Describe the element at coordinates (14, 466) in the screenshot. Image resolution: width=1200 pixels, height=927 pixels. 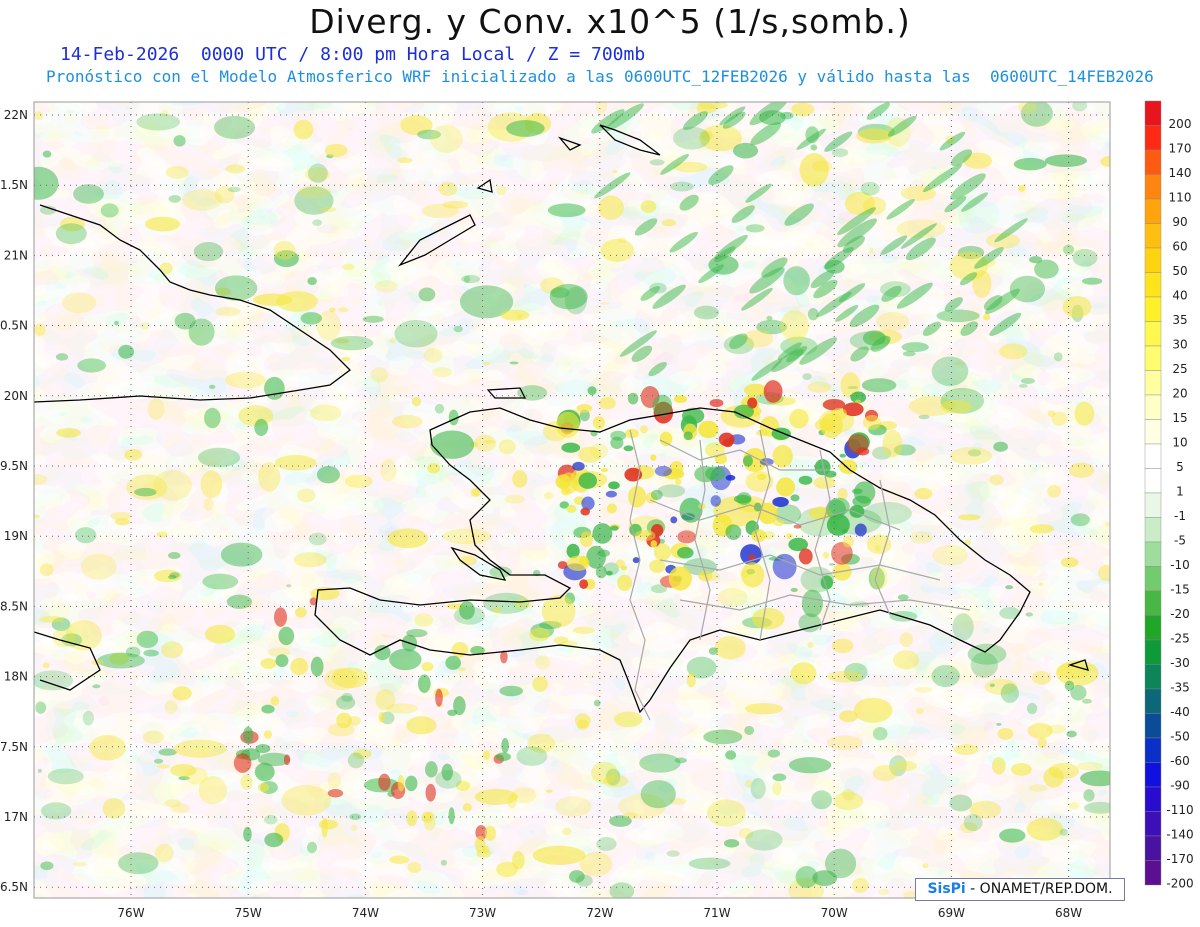
I see `lat-tick-label: 9.5N` at that location.